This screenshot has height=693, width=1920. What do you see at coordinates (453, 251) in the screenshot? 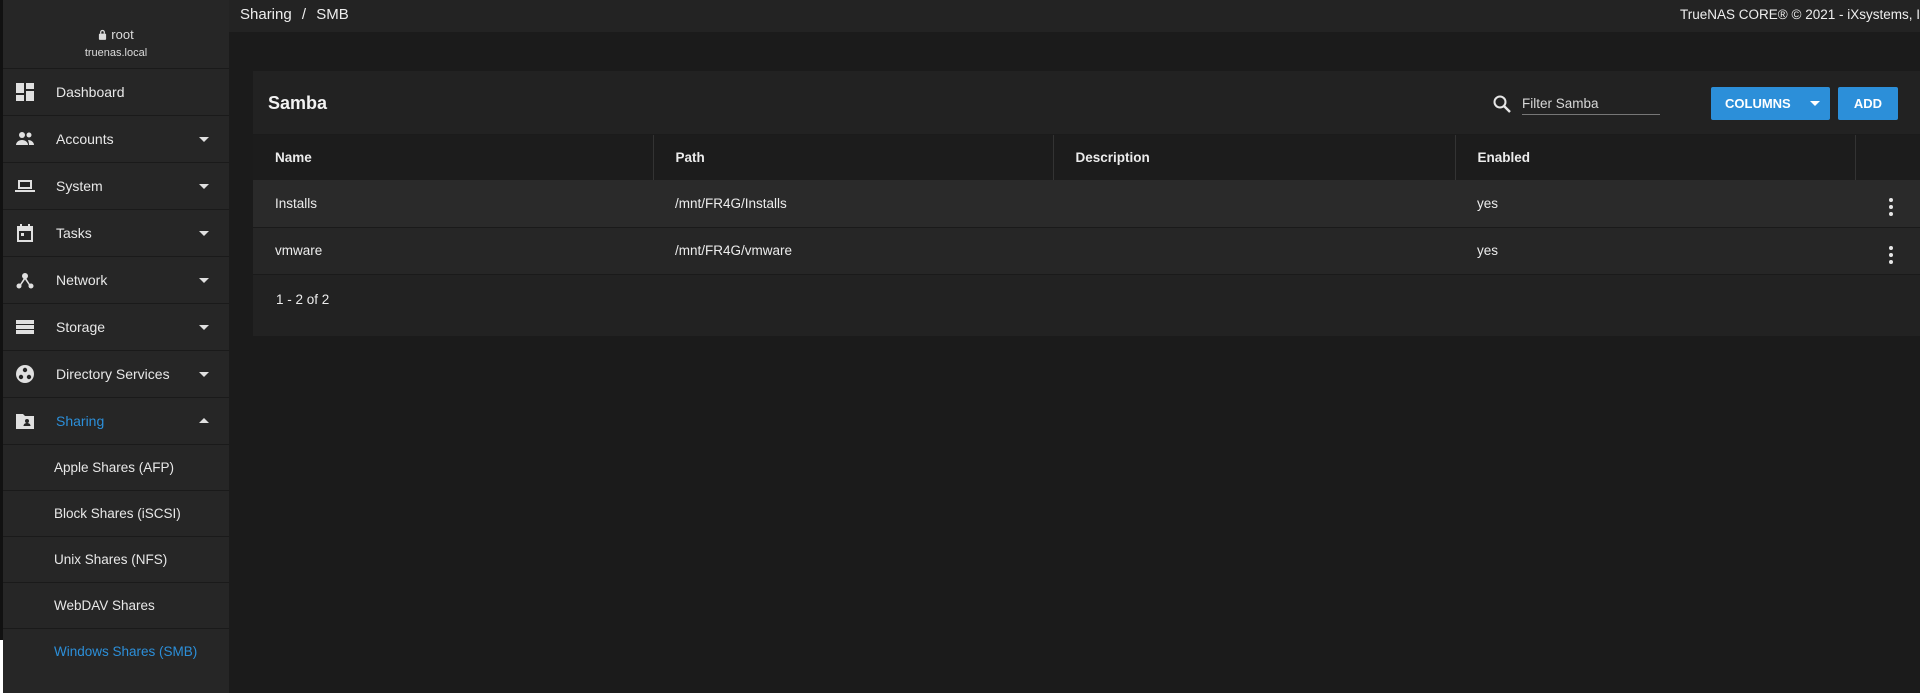
I see `cell-name: vmware` at bounding box center [453, 251].